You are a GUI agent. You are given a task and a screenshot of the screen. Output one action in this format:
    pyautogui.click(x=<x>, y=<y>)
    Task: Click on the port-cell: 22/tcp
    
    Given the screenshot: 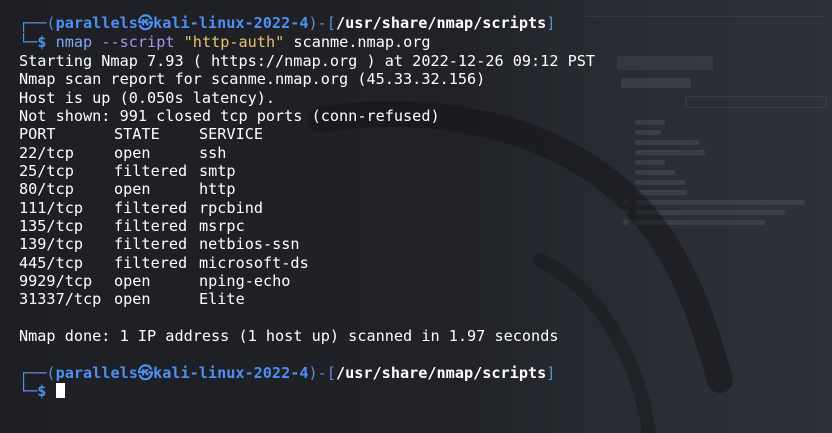 What is the action you would take?
    pyautogui.click(x=46, y=152)
    